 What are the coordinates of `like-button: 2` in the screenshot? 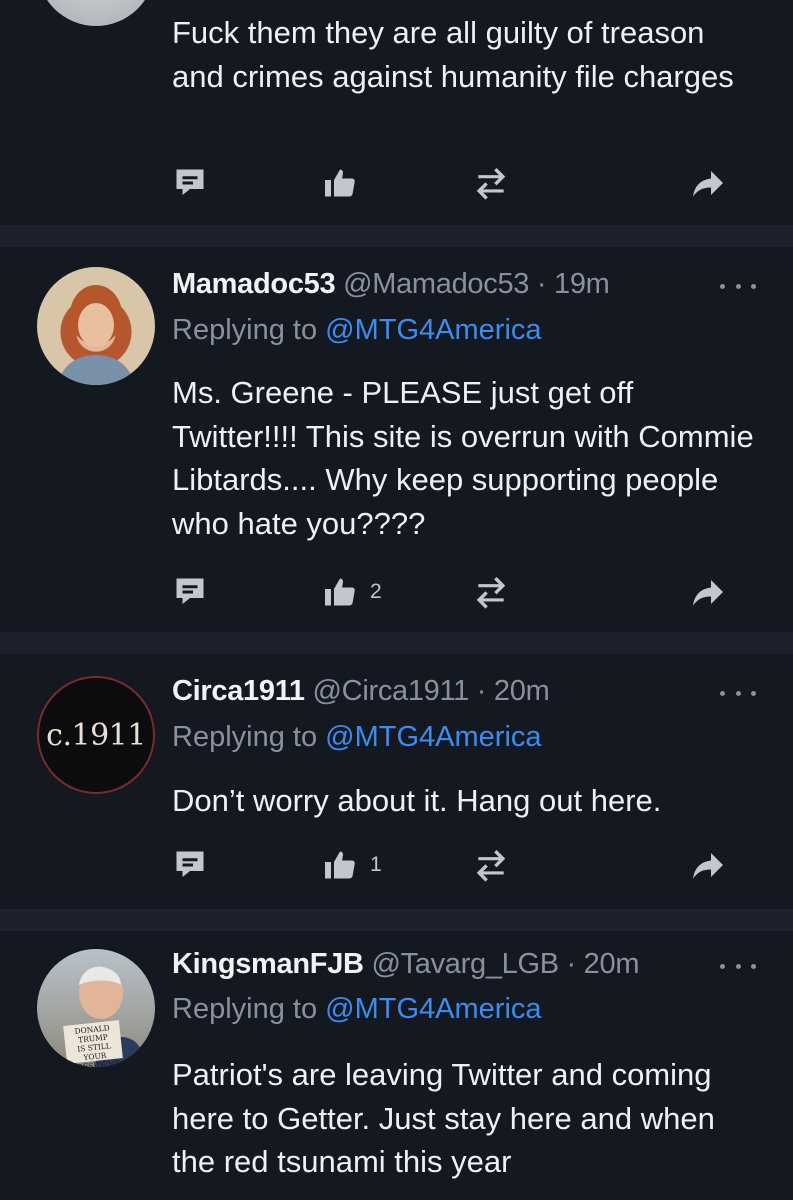 It's located at (352, 592).